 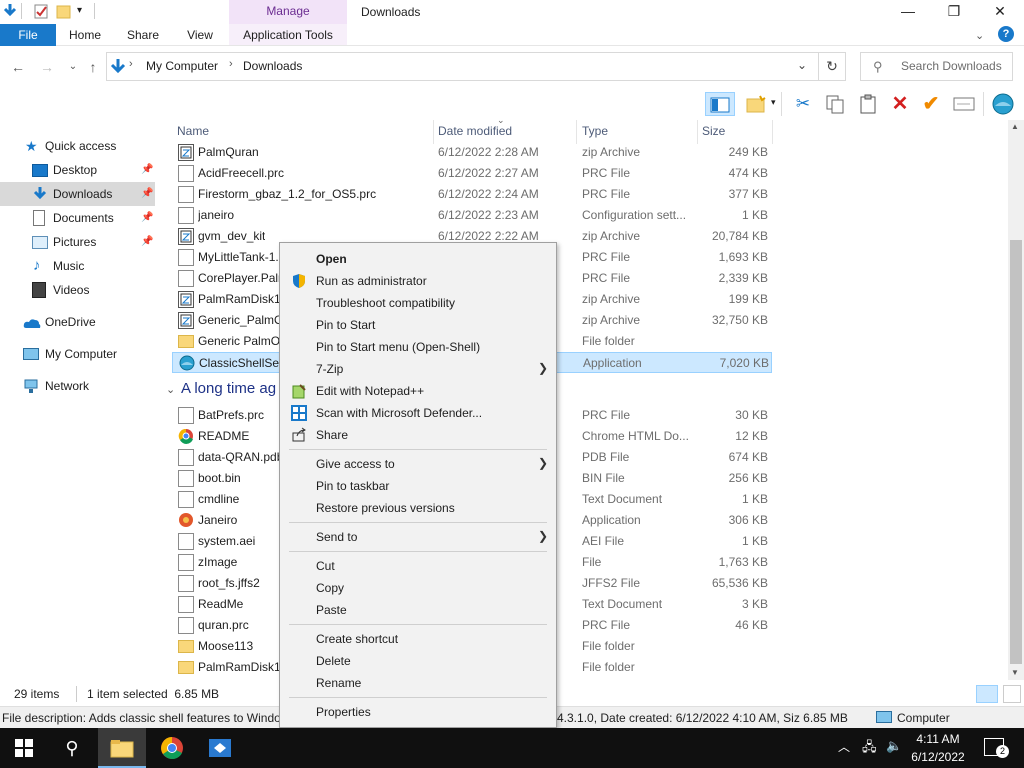 What do you see at coordinates (832, 66) in the screenshot?
I see `refresh-button: ↻` at bounding box center [832, 66].